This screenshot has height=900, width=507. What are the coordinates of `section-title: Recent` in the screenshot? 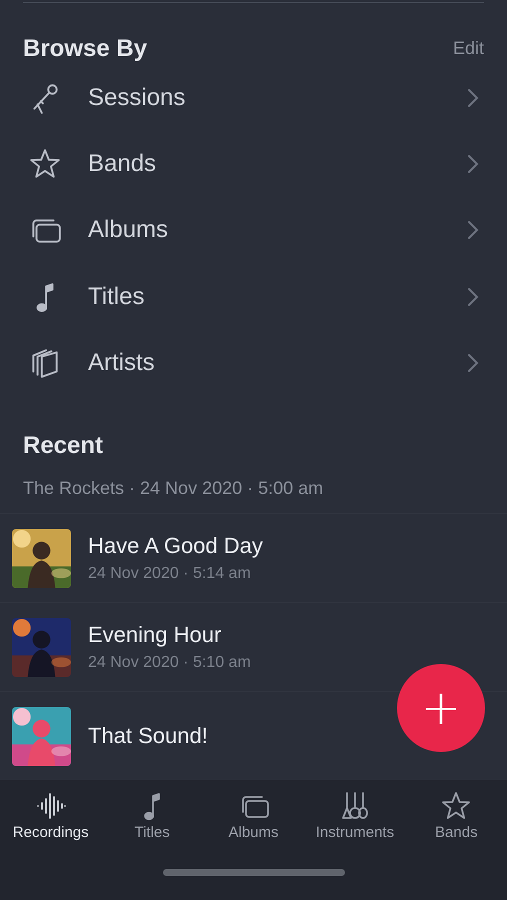 It's located at (63, 446).